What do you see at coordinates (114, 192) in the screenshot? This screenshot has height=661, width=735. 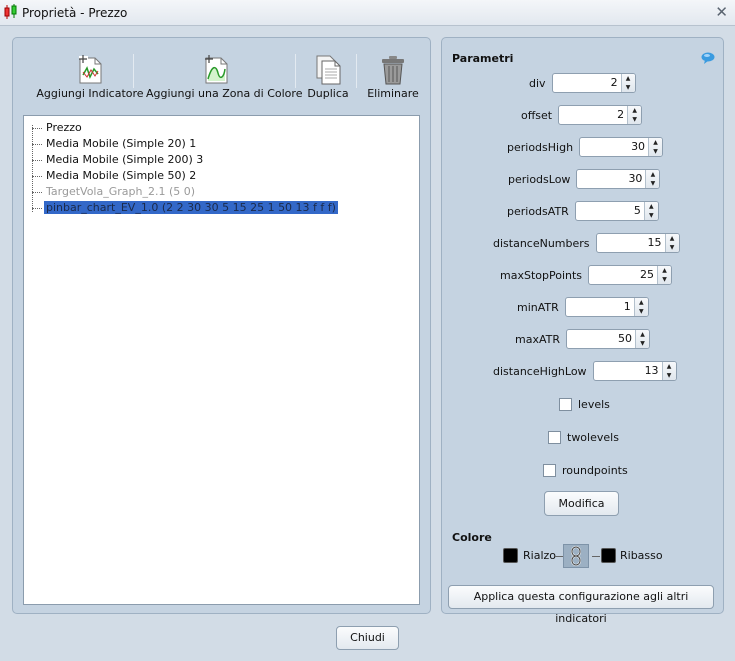 I see `tree-item-targetvola: TargetVola_Graph_2.1 (5 0)` at bounding box center [114, 192].